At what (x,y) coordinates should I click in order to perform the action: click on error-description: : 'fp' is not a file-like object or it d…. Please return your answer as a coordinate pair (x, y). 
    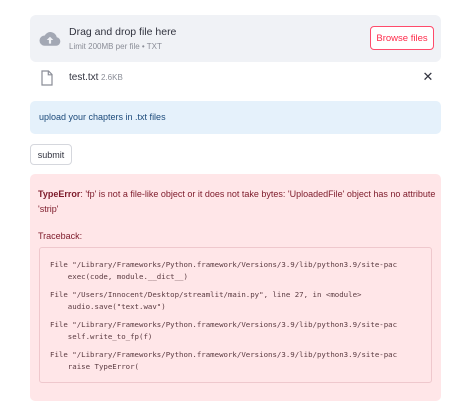
    Looking at the image, I should click on (237, 201).